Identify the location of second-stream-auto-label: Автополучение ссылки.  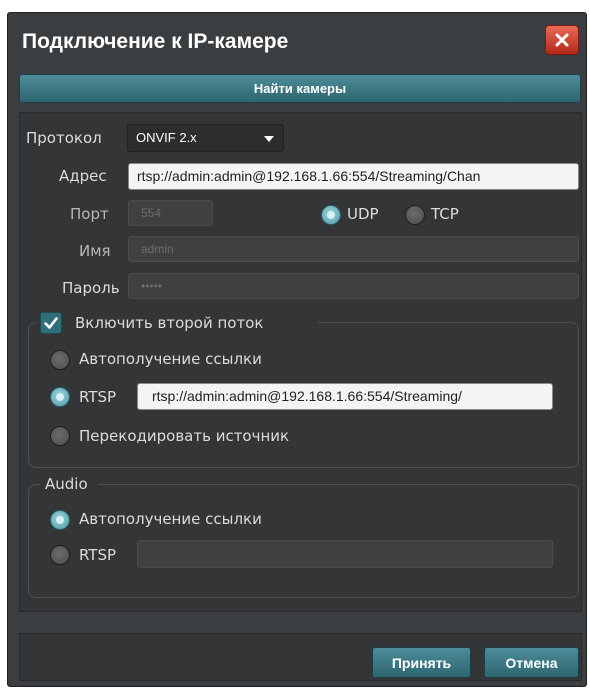
(170, 359).